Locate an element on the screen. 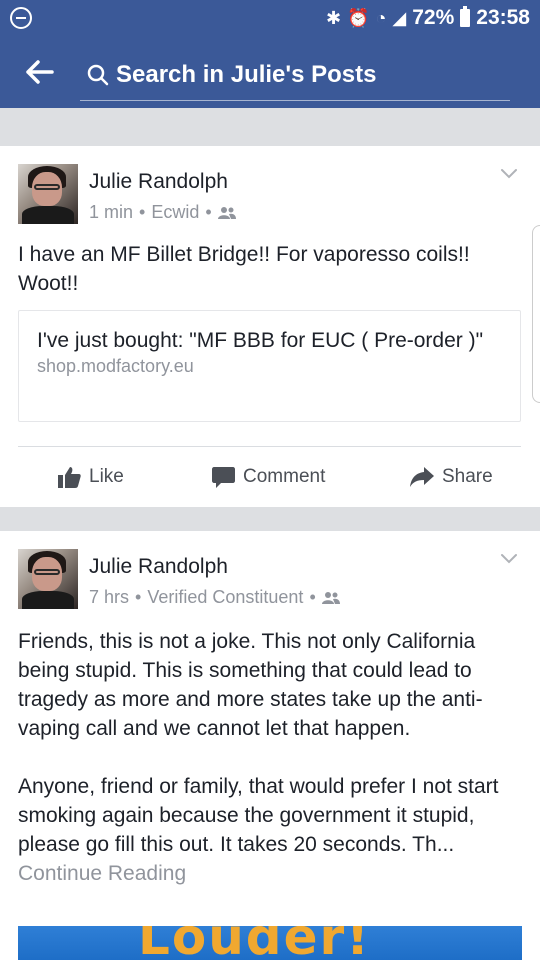 This screenshot has height=960, width=540. wifi-icon: ◔ is located at coordinates (381, 17).